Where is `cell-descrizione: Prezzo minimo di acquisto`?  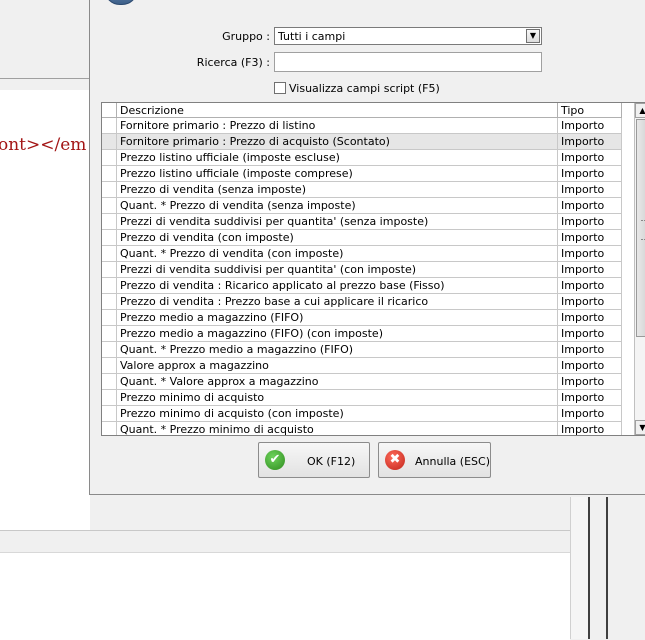 cell-descrizione: Prezzo minimo di acquisto is located at coordinates (337, 398).